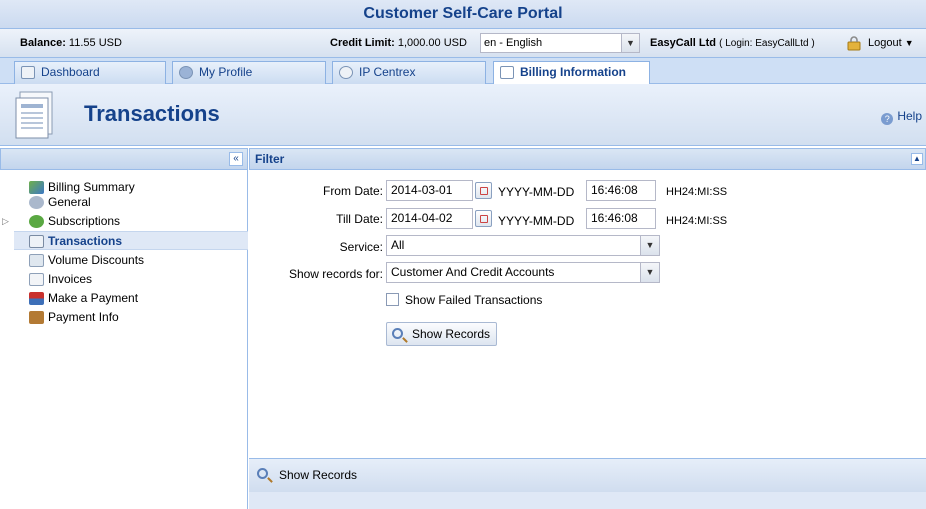 Image resolution: width=926 pixels, height=509 pixels. I want to click on show-records-label: Show Records, so click(451, 334).